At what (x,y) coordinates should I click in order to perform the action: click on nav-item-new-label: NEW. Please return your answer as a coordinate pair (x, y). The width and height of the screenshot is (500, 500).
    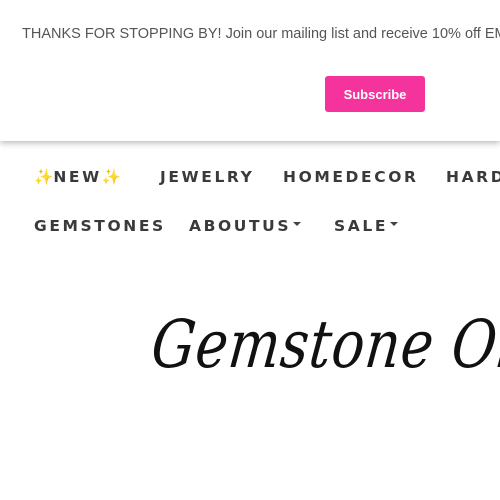
    Looking at the image, I should click on (77, 177).